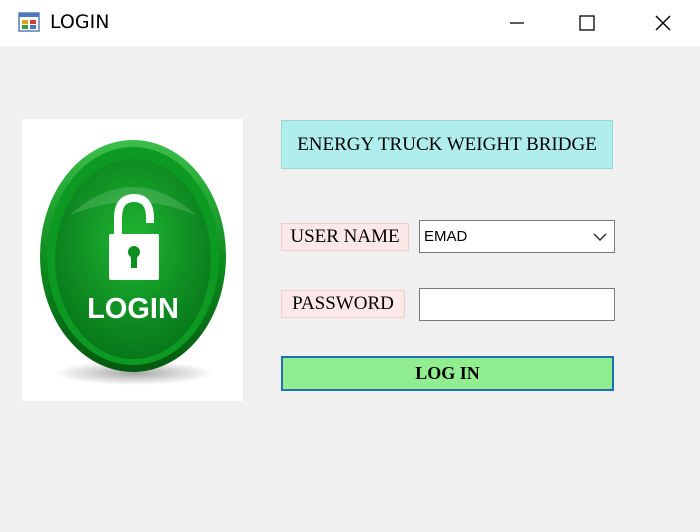 This screenshot has width=700, height=532. Describe the element at coordinates (29, 22) in the screenshot. I see `app-form-icon` at that location.